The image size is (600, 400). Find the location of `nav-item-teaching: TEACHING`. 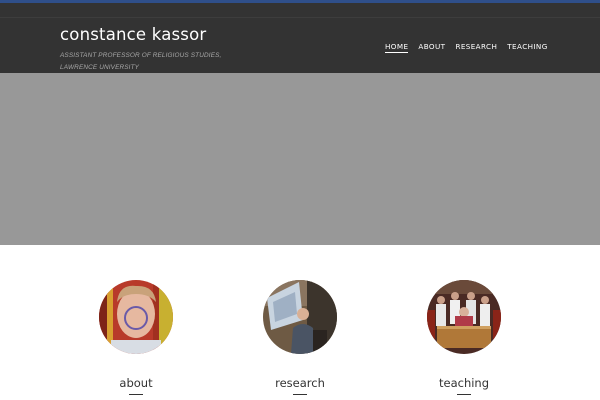

nav-item-teaching: TEACHING is located at coordinates (527, 47).